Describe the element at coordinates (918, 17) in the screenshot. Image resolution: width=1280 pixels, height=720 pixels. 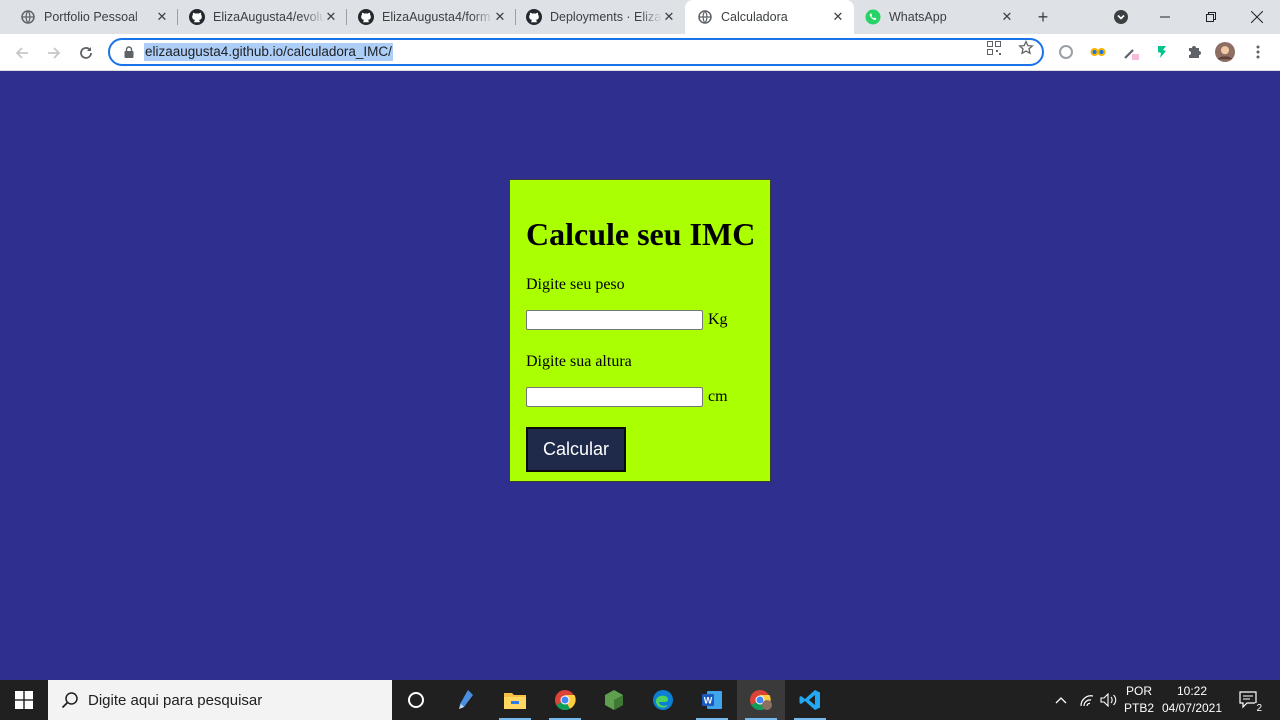
I see `tab-title: WhatsApp` at that location.